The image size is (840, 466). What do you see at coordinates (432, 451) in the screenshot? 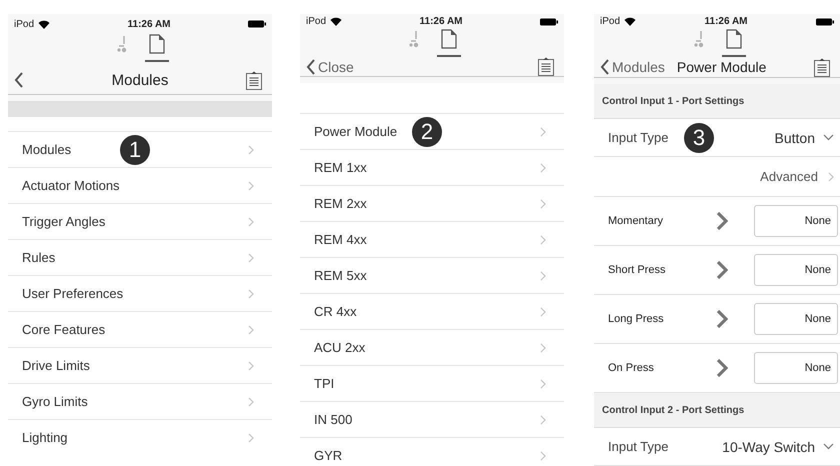
I see `list-item: GYR` at bounding box center [432, 451].